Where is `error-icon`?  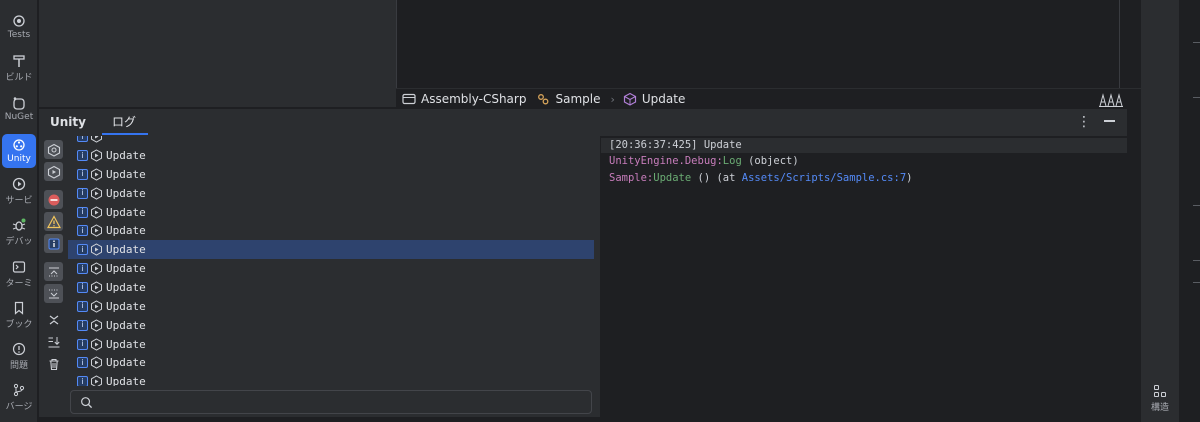 error-icon is located at coordinates (53, 199).